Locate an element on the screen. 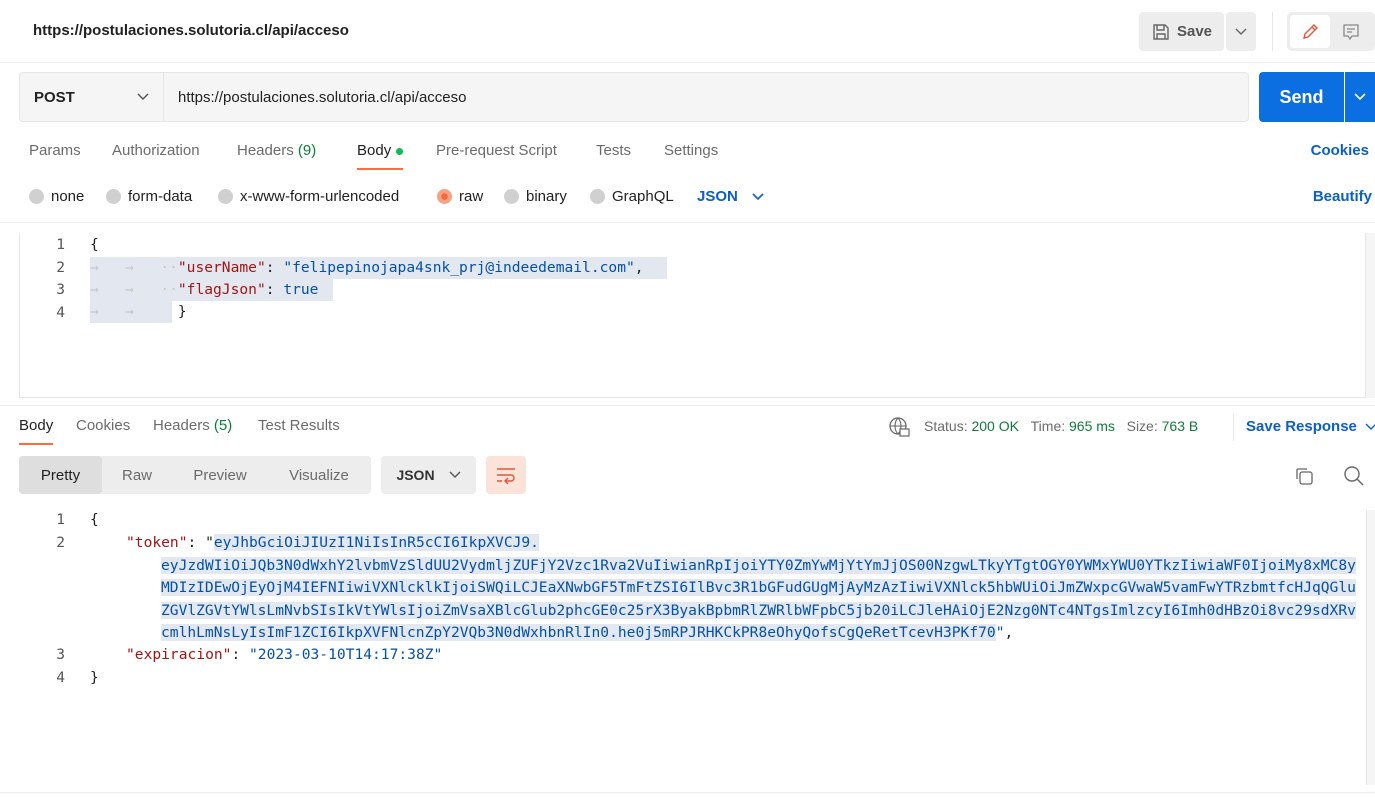 This screenshot has height=797, width=1375. size-label: Size: is located at coordinates (1142, 426).